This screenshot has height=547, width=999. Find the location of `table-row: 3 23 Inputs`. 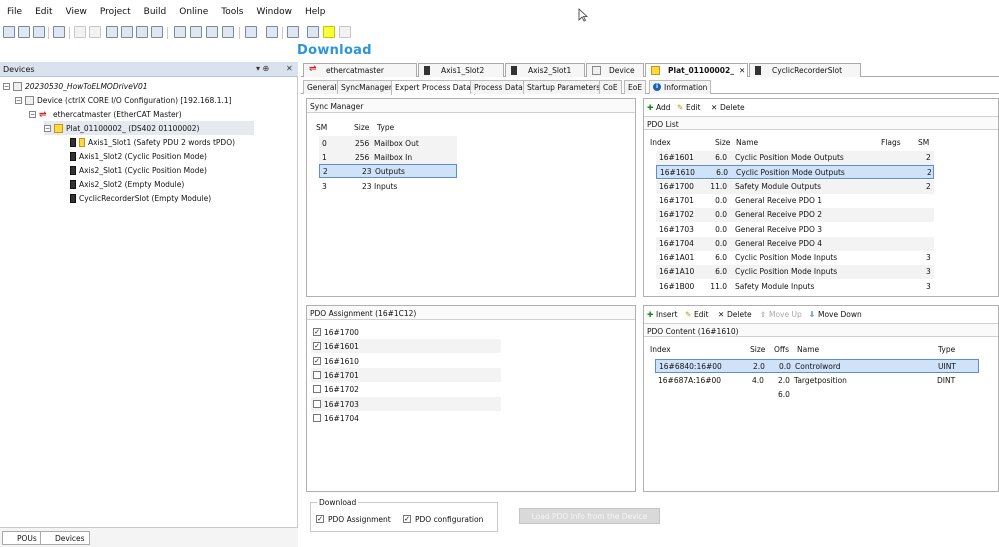

table-row: 3 23 Inputs is located at coordinates (388, 186).